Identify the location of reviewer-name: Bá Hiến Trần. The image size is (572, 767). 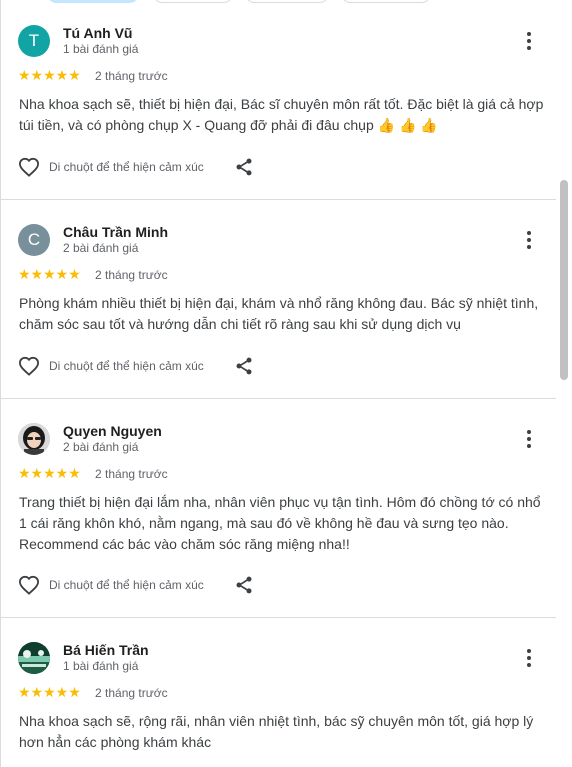
(106, 650).